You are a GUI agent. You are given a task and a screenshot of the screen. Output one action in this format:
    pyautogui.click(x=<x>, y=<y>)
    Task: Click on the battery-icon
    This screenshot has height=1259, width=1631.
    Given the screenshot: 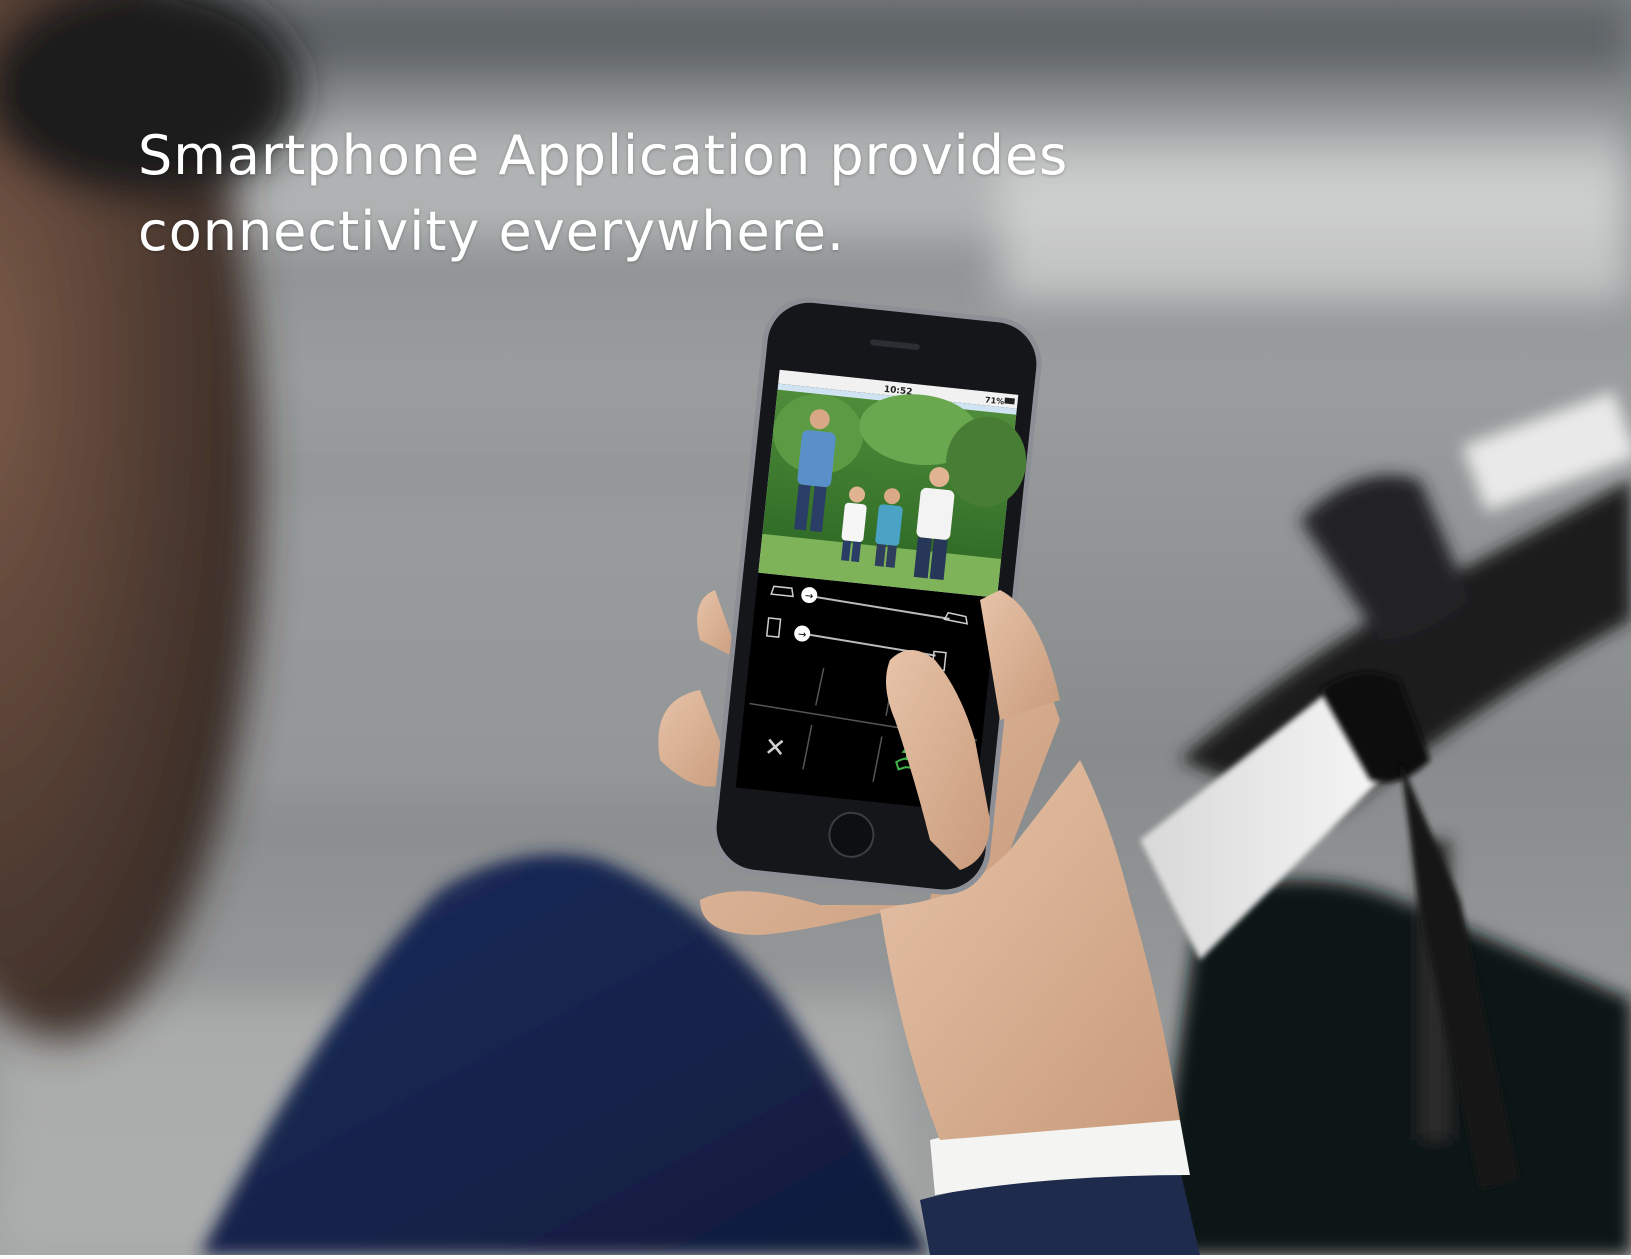 What is the action you would take?
    pyautogui.click(x=1009, y=401)
    